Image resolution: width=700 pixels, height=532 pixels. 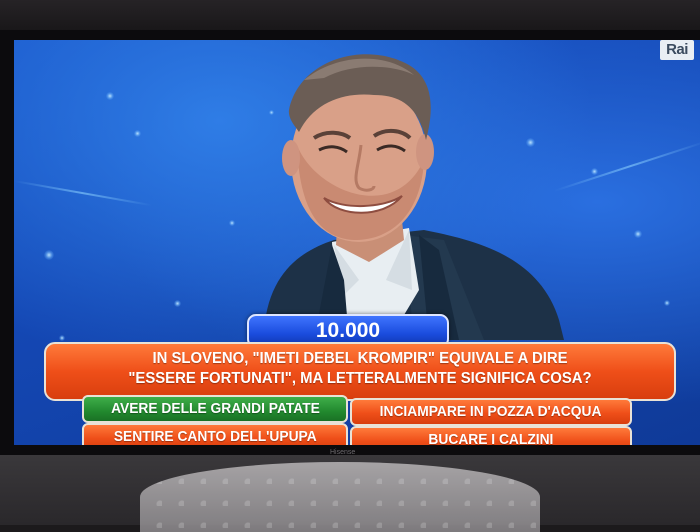 I want to click on answer-option-1: AVERE DELLE GRANDI PATATE, so click(x=215, y=409).